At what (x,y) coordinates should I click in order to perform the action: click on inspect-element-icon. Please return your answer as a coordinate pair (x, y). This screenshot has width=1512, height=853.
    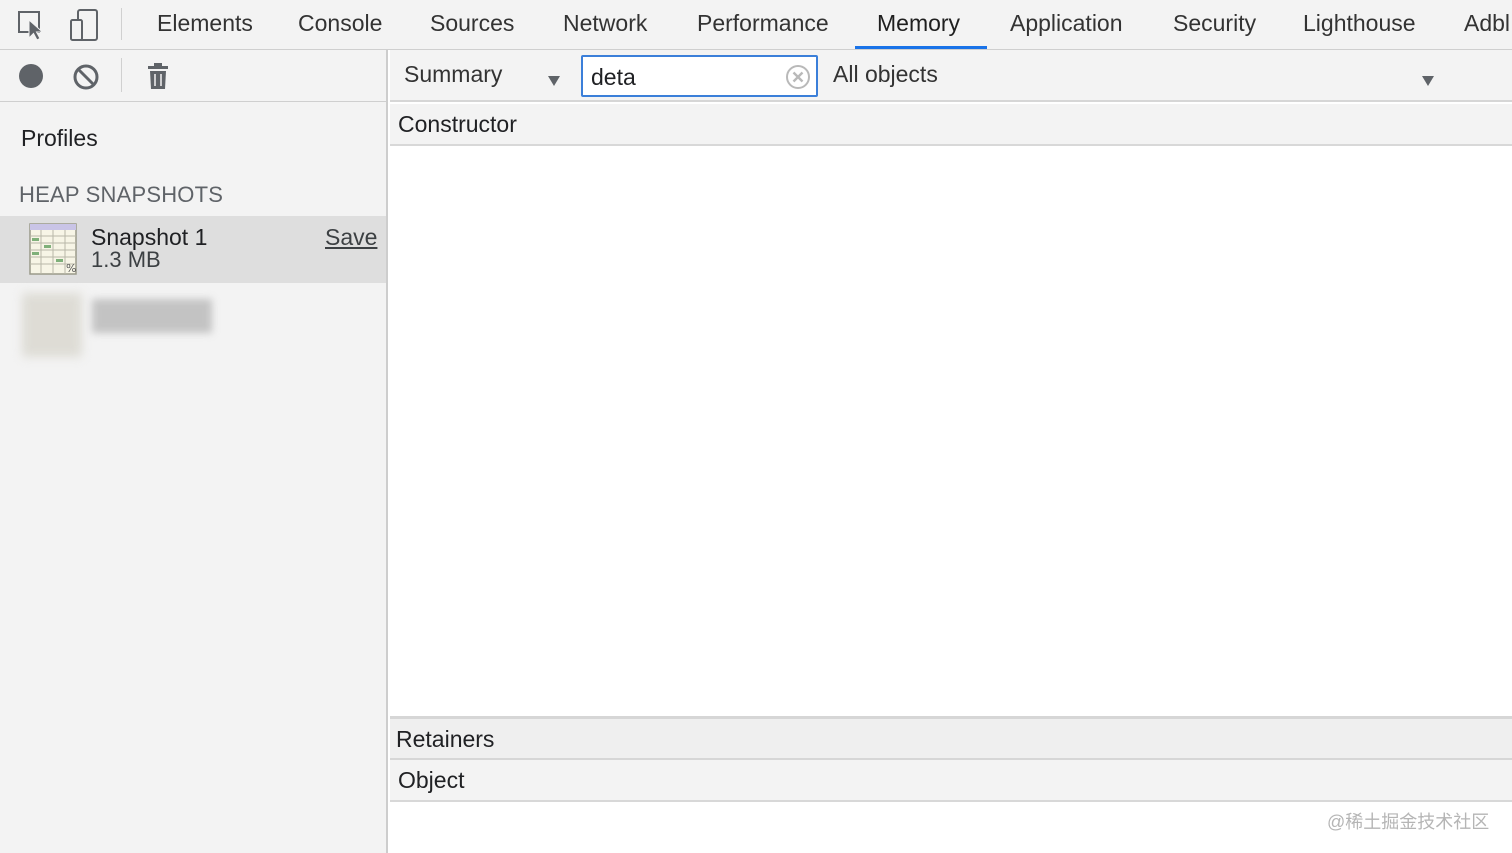
    Looking at the image, I should click on (32, 25).